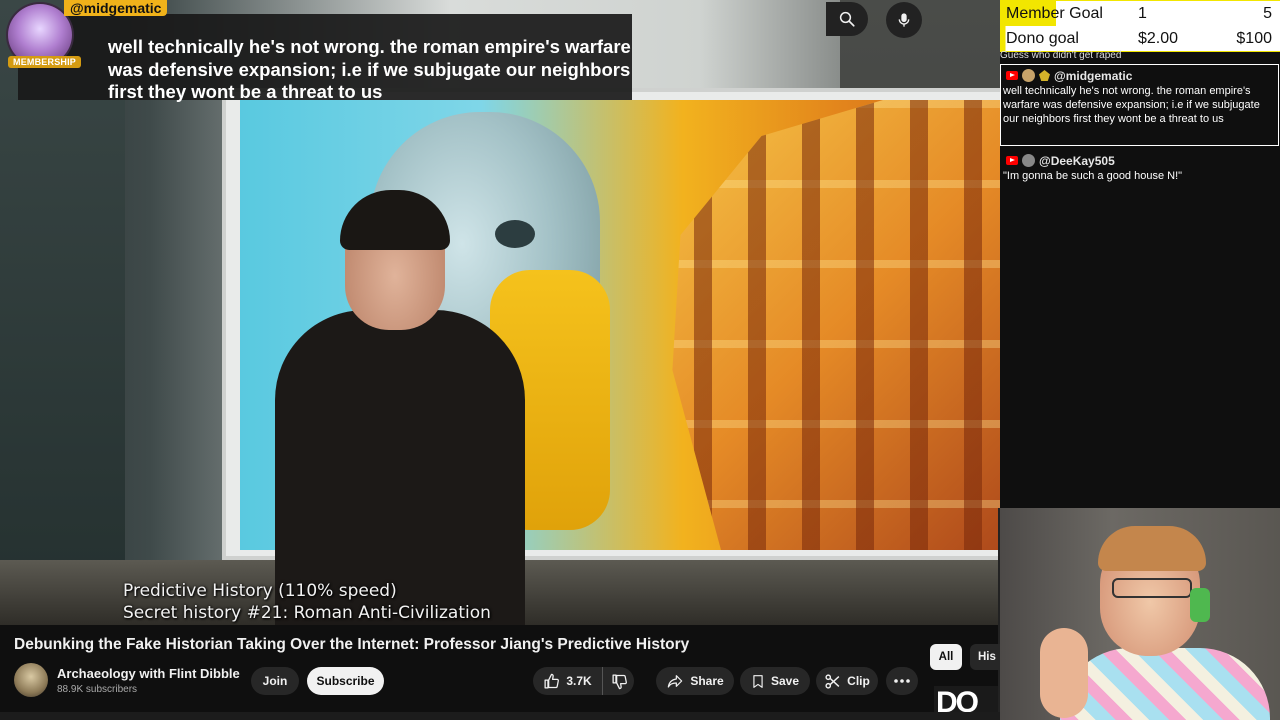  What do you see at coordinates (515, 234) in the screenshot?
I see `statue-eye` at bounding box center [515, 234].